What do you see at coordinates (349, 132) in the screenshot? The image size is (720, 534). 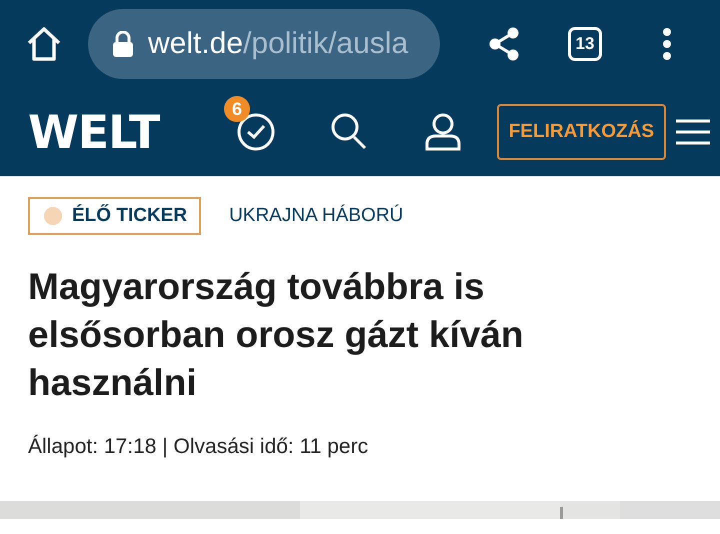 I see `search-icon` at bounding box center [349, 132].